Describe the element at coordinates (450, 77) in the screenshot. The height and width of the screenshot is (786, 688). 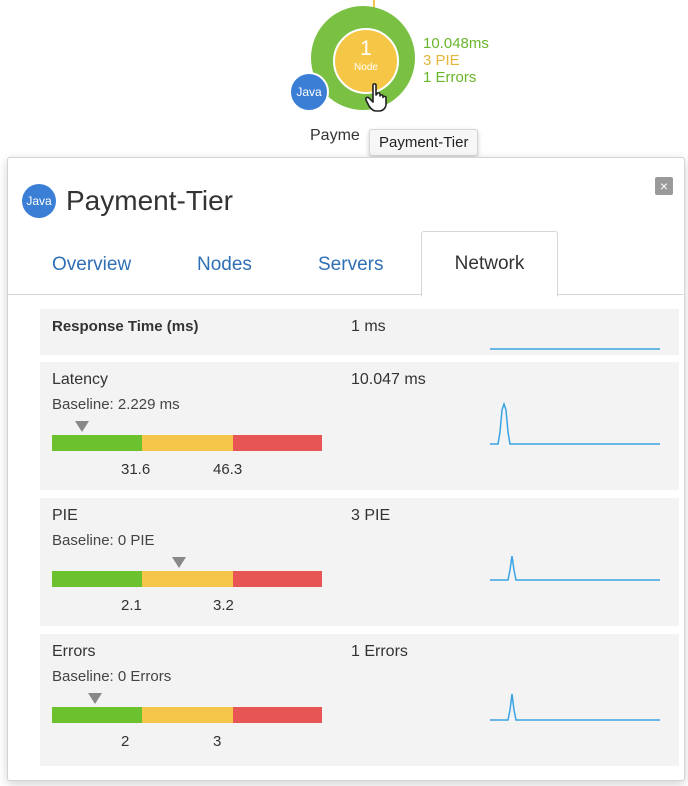
I see `node-stat-errors: 1 Errors` at that location.